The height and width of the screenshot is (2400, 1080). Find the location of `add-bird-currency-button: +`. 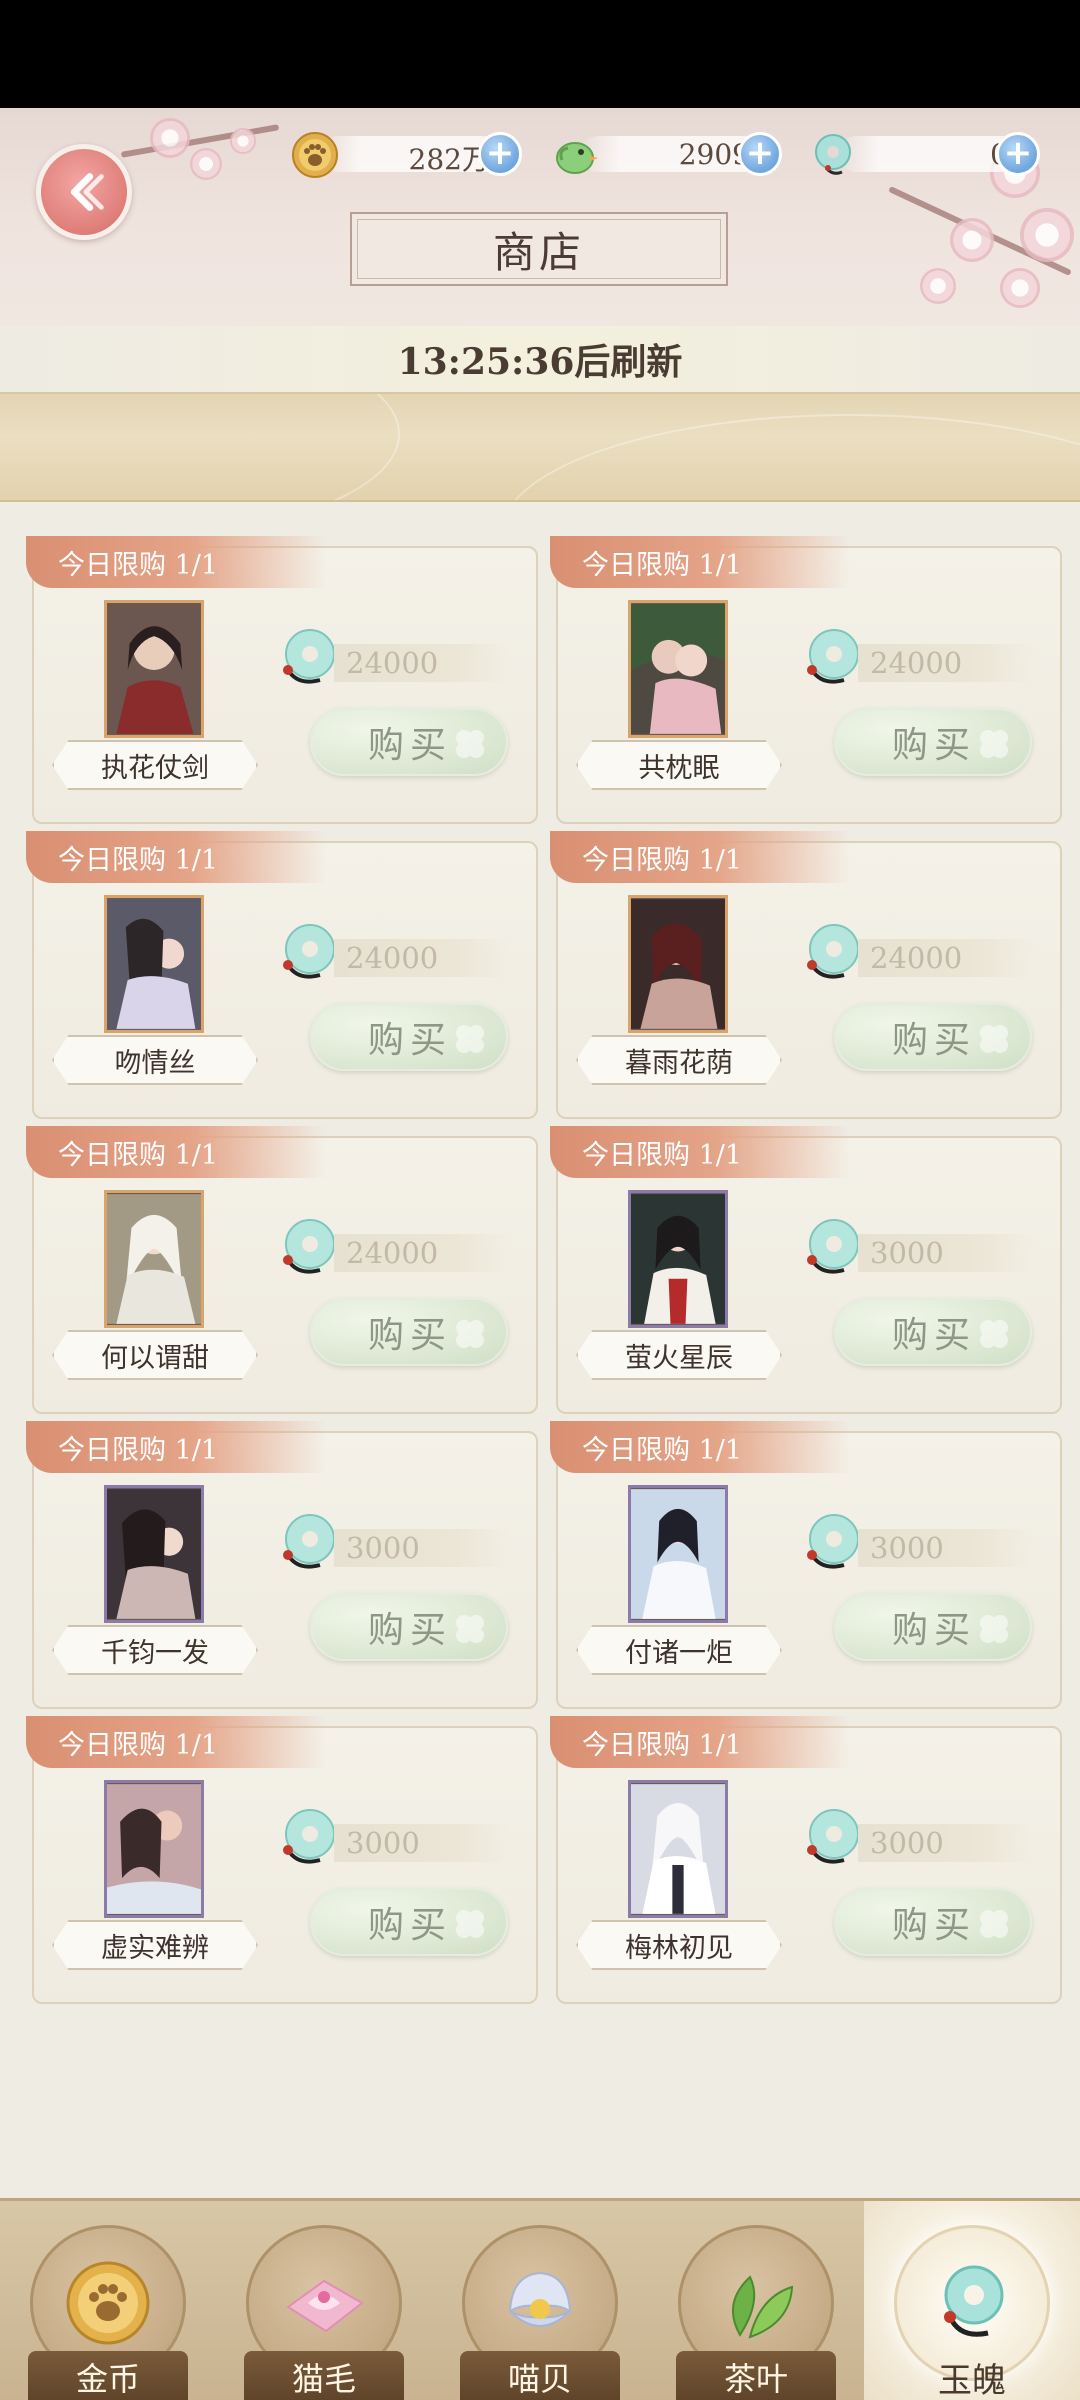

add-bird-currency-button: + is located at coordinates (760, 154).